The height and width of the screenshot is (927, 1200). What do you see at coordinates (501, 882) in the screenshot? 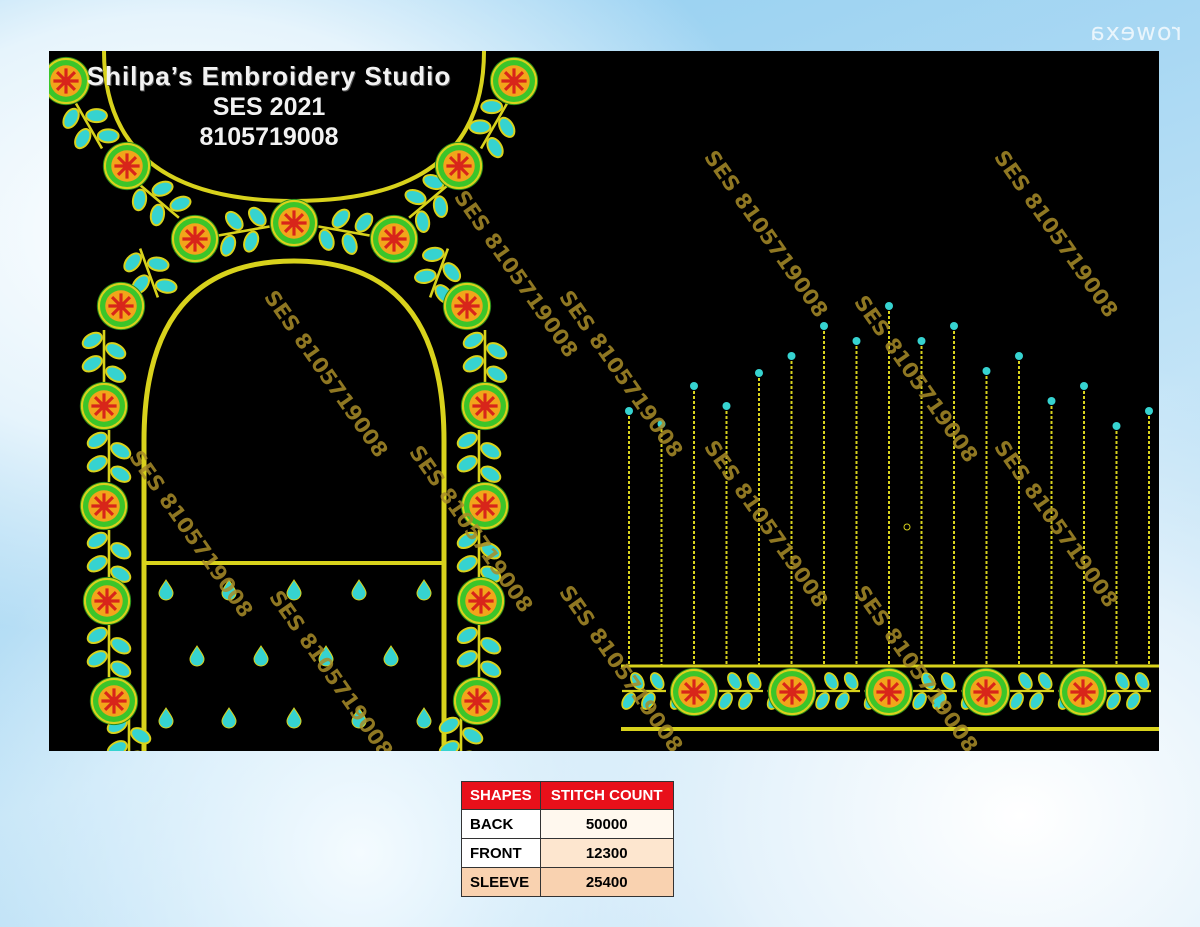
I see `shape-name: SLEEVE` at bounding box center [501, 882].